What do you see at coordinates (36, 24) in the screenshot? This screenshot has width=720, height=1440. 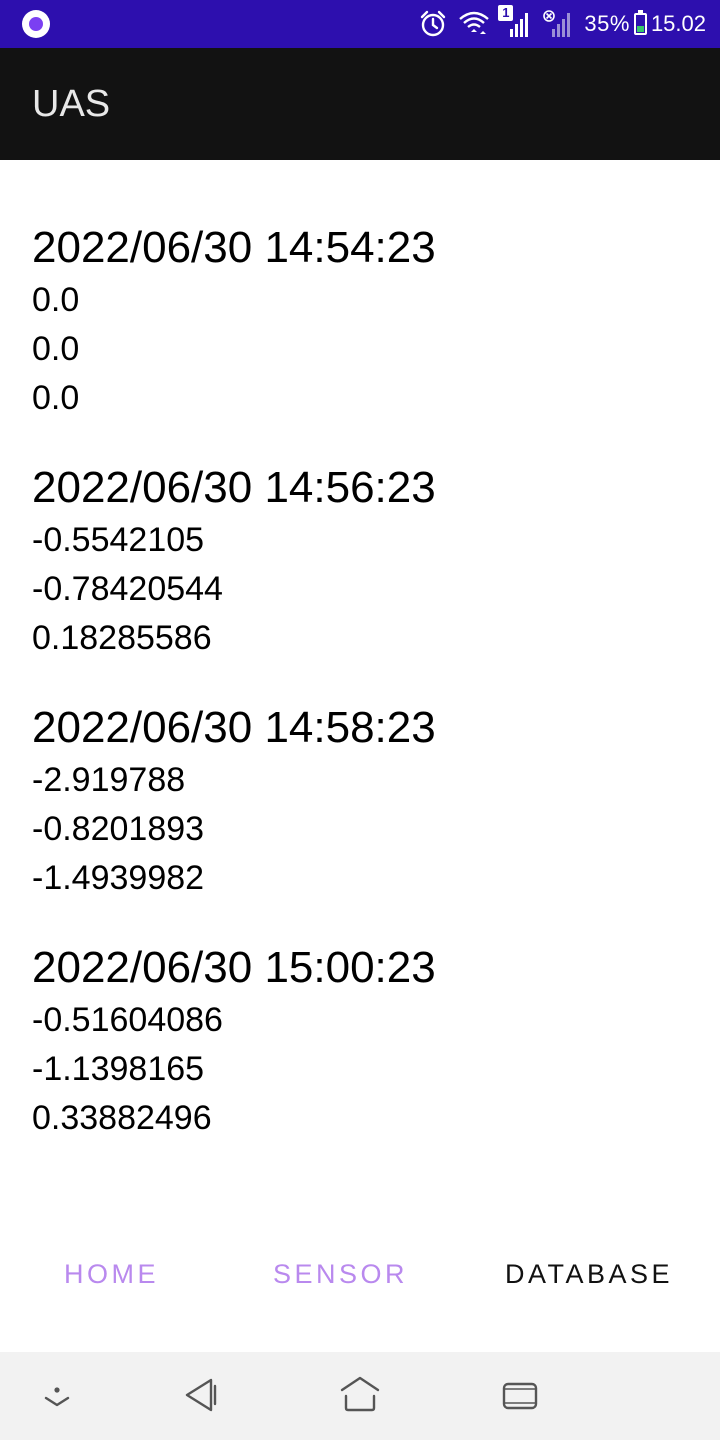 I see `notification-app-icon` at bounding box center [36, 24].